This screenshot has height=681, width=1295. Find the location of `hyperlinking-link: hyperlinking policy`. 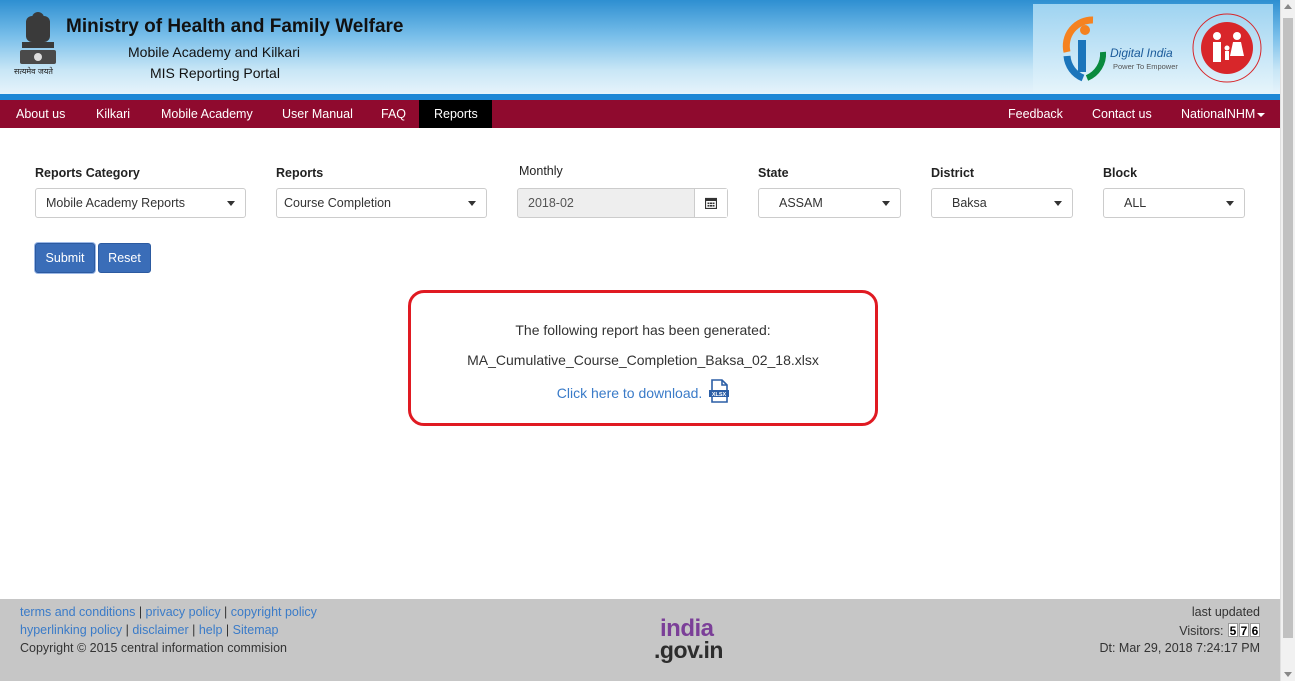

hyperlinking-link: hyperlinking policy is located at coordinates (71, 630).